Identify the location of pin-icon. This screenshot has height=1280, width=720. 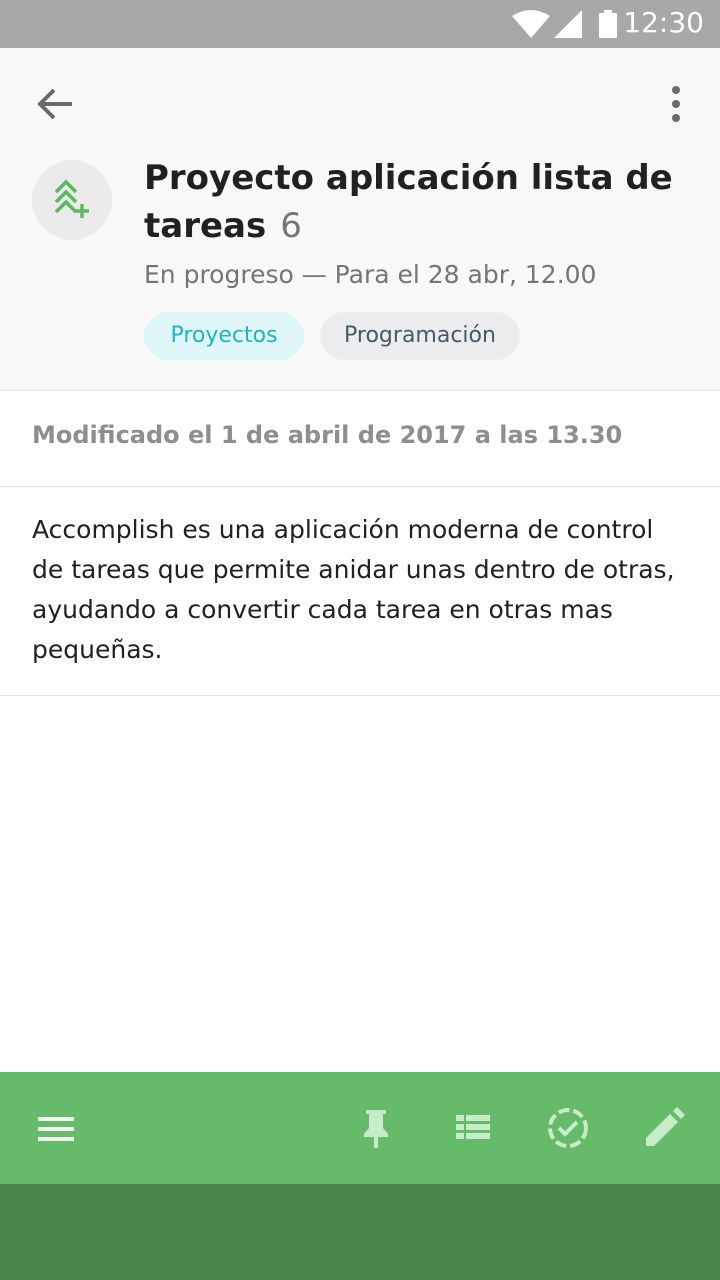
(376, 1129).